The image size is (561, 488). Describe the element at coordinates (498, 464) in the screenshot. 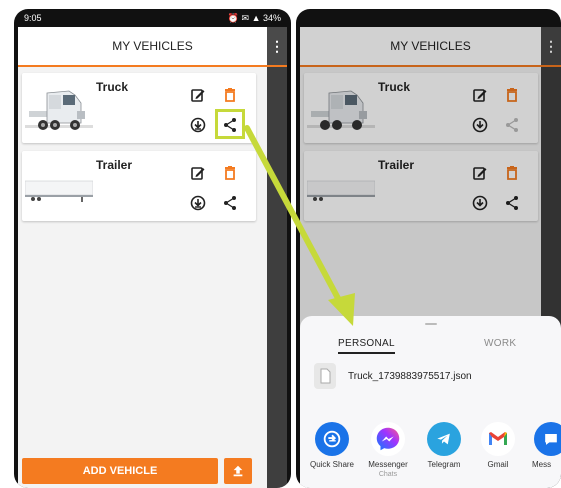

I see `app-label: Gmail` at that location.